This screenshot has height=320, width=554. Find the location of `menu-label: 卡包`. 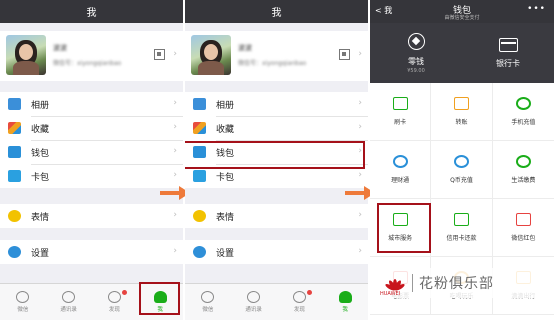

menu-label: 卡包 is located at coordinates (225, 177).